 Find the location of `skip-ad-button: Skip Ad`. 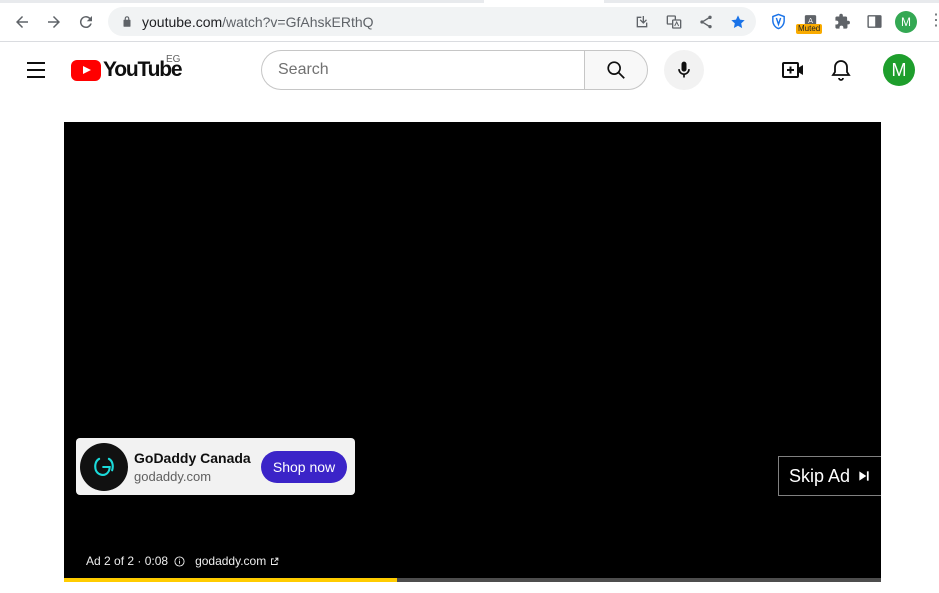

skip-ad-button: Skip Ad is located at coordinates (829, 476).